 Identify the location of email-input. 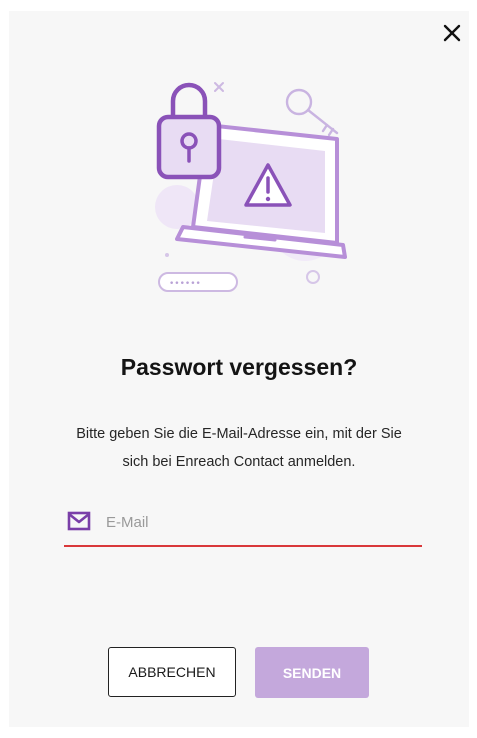
(256, 522).